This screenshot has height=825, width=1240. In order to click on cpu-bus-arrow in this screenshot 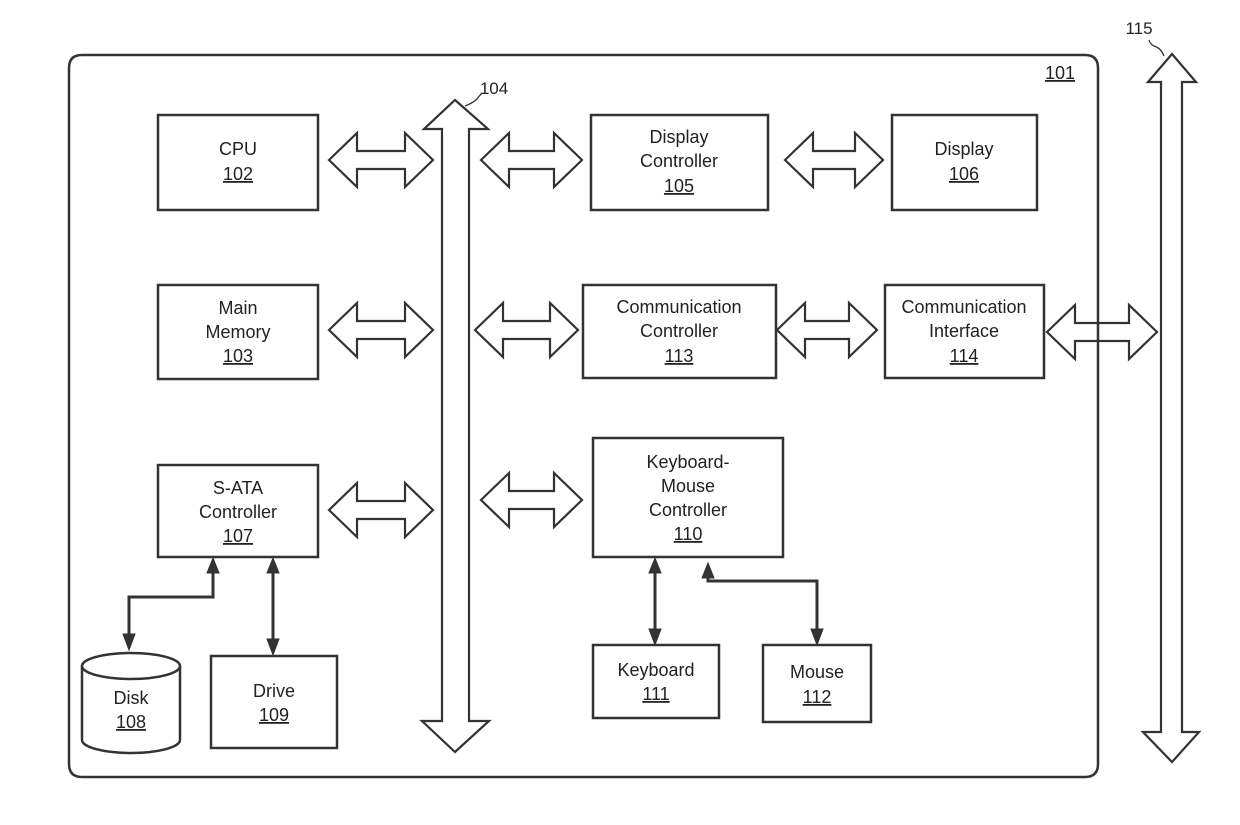, I will do `click(381, 160)`.